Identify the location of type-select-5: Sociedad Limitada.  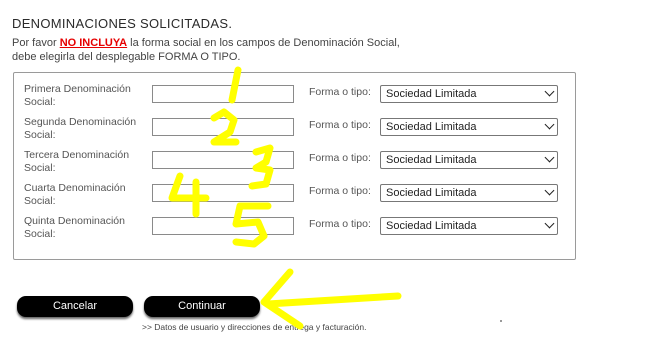
(469, 226).